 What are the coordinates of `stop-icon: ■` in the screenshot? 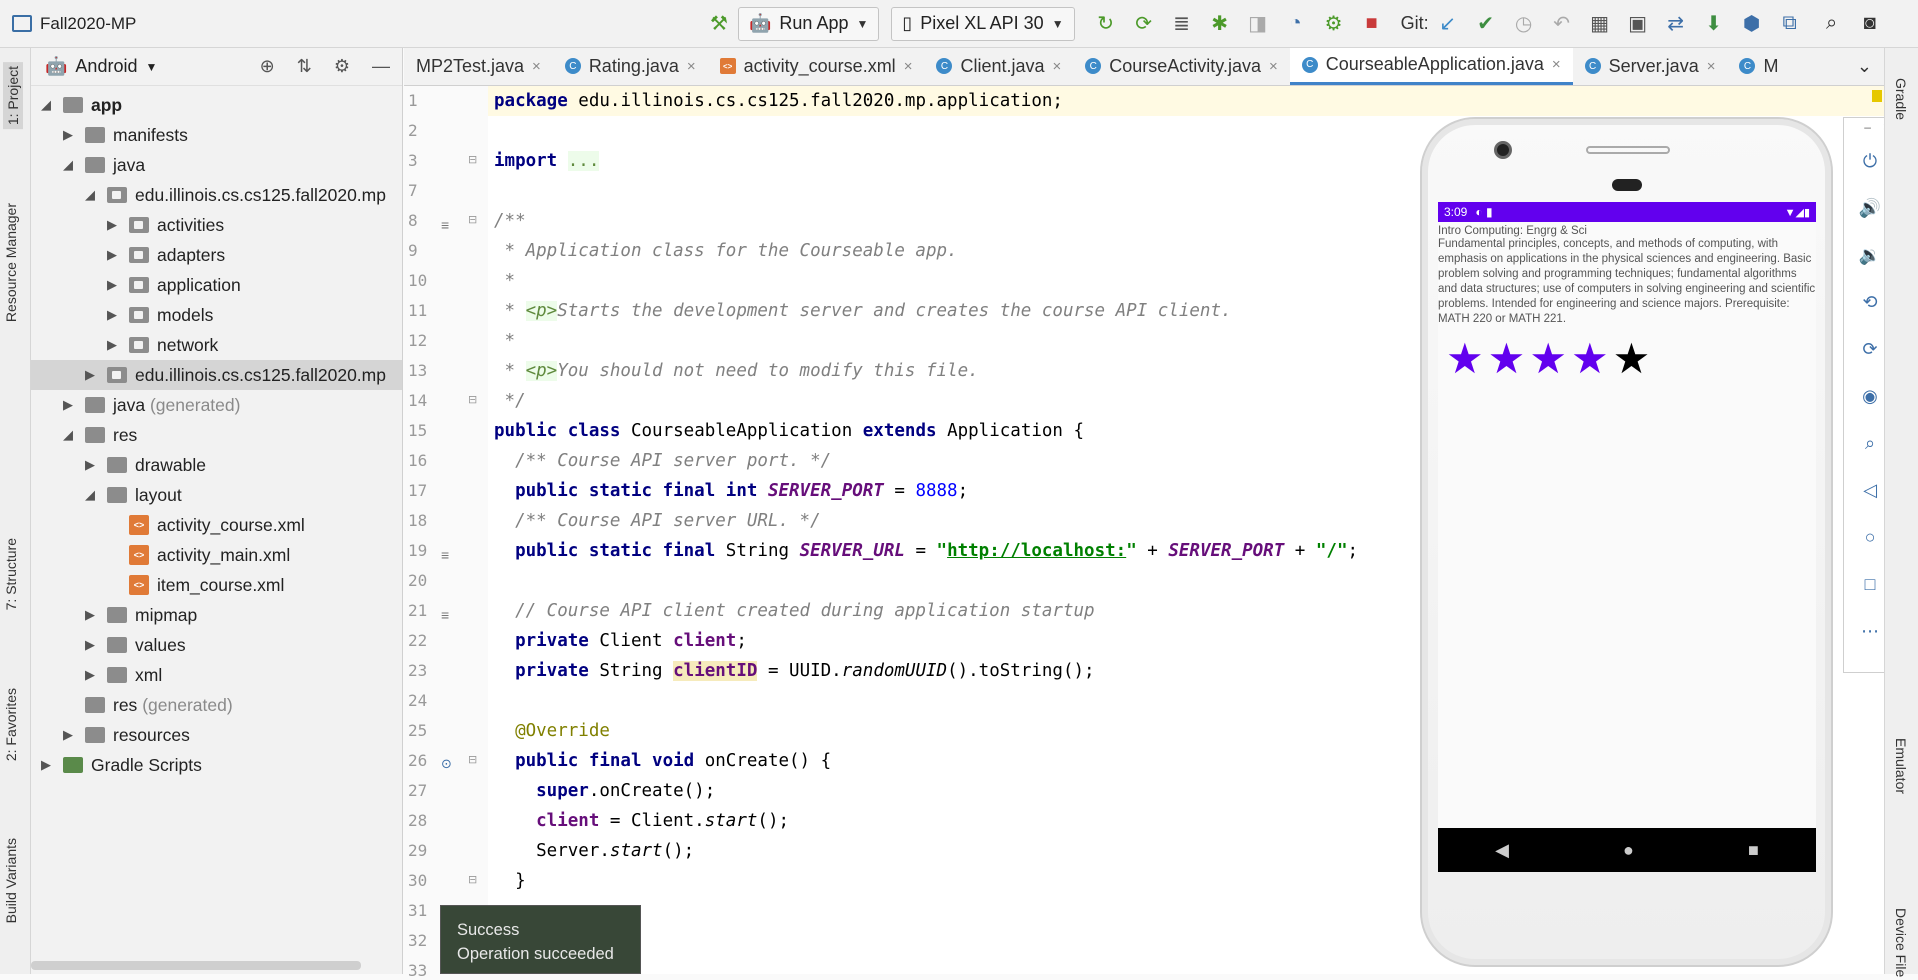 It's located at (1372, 24).